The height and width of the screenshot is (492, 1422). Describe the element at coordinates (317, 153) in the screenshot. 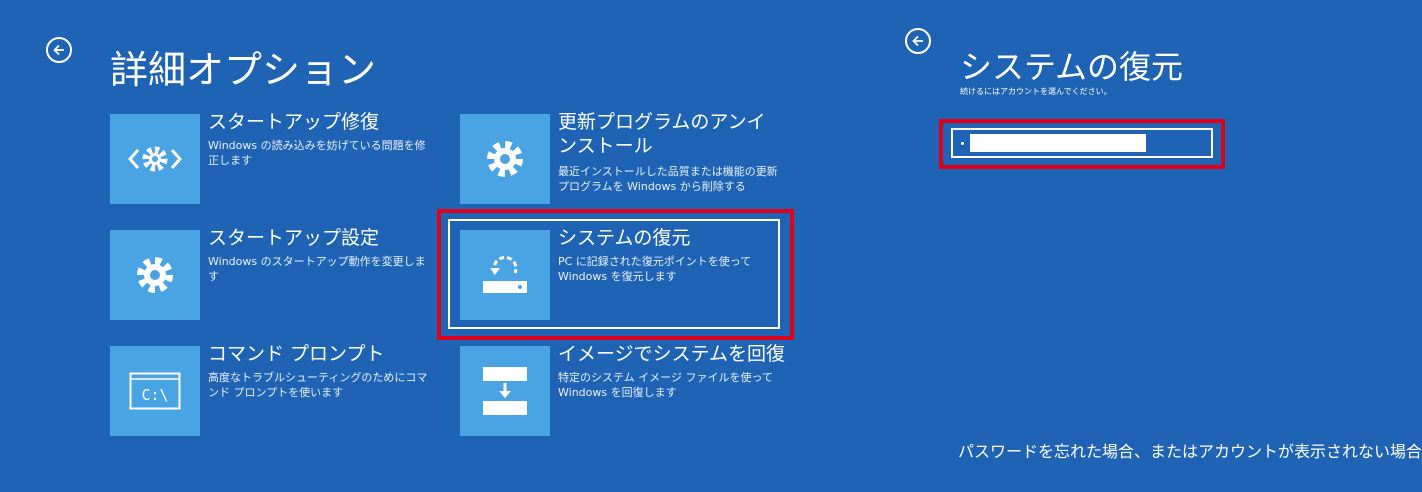

I see `option-description: Windows の読み込みを妨げている問題を修正します` at that location.